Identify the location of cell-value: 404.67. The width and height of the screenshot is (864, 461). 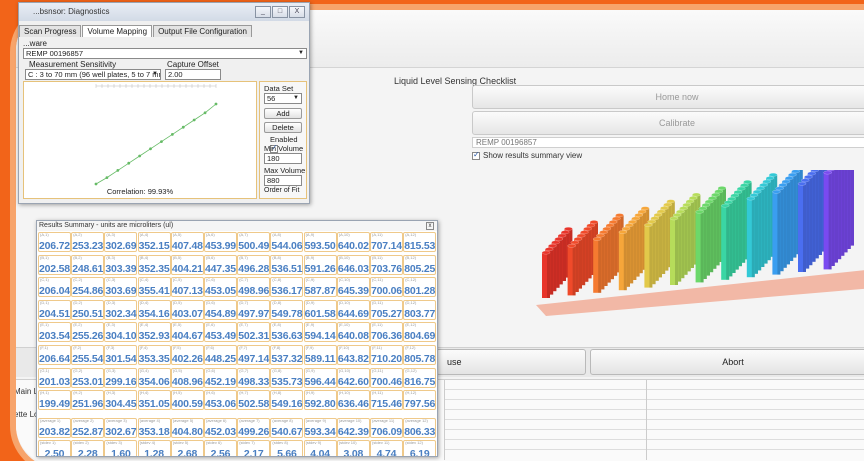
(187, 336).